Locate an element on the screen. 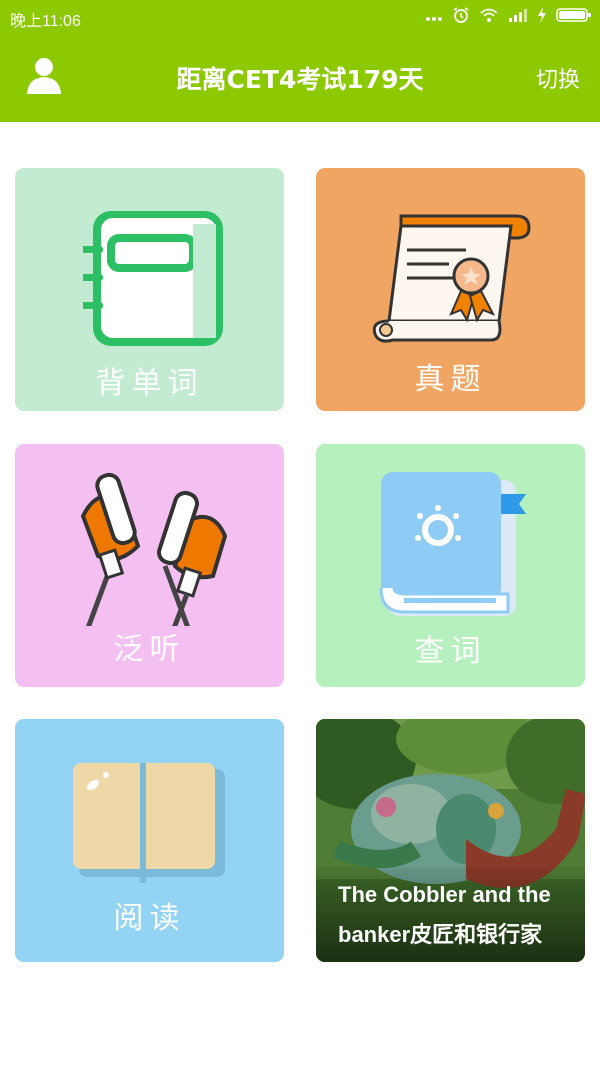  article-title-line1: The Cobbler and the is located at coordinates (444, 894).